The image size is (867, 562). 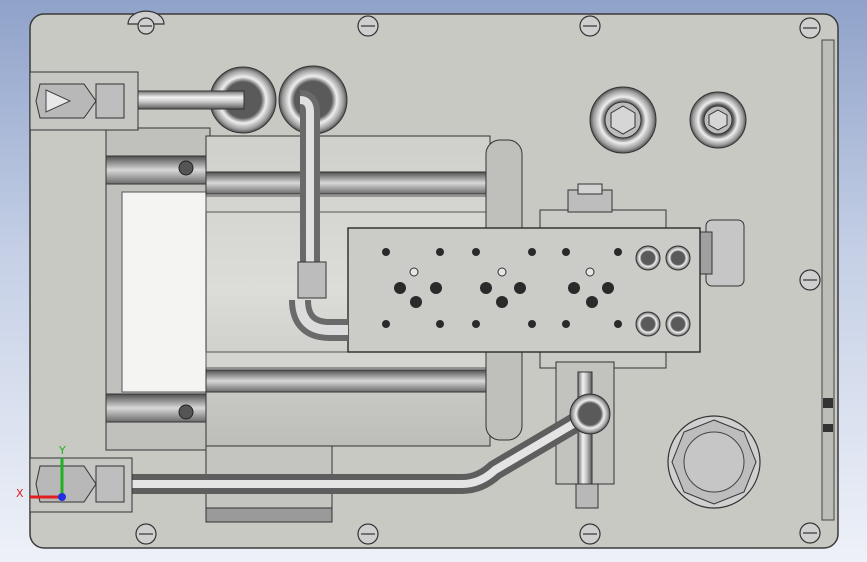 What do you see at coordinates (84, 101) in the screenshot?
I see `fitting-top-left` at bounding box center [84, 101].